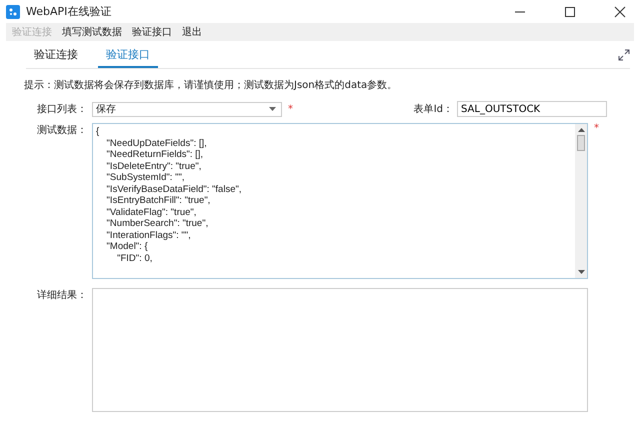 The height and width of the screenshot is (448, 640). What do you see at coordinates (210, 84) in the screenshot?
I see `hint-text: 提示：测试数据将会保存到数据库，请谨慎使用；测试数据为Json格式的data参数。` at bounding box center [210, 84].